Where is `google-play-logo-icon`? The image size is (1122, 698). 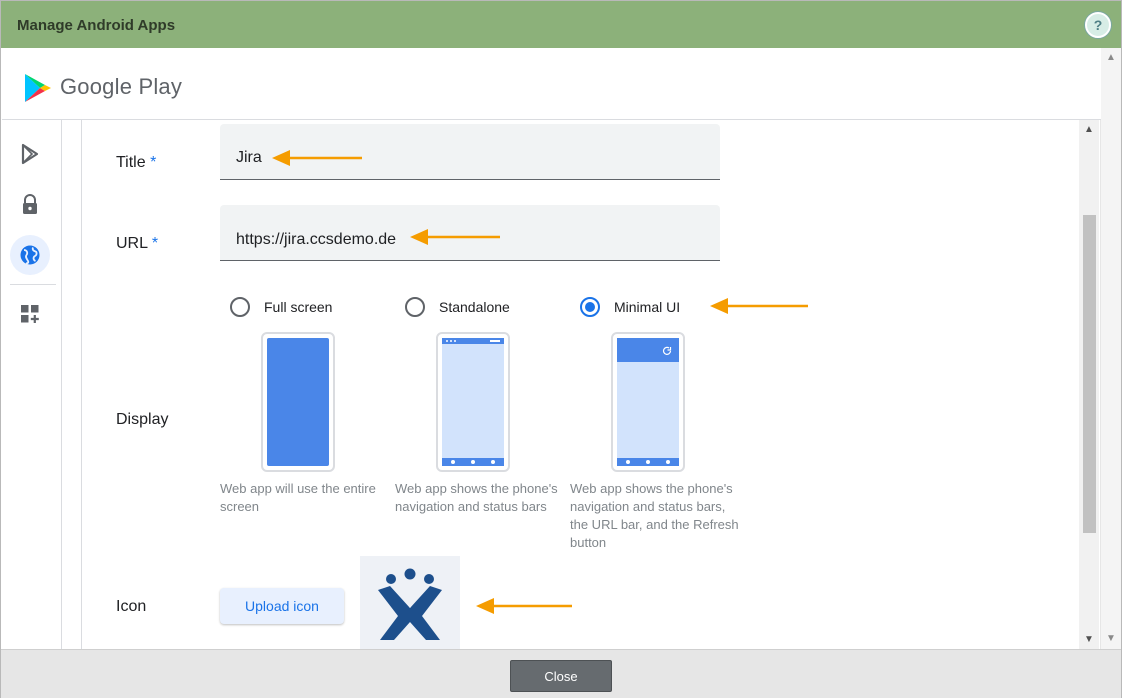 google-play-logo-icon is located at coordinates (38, 88).